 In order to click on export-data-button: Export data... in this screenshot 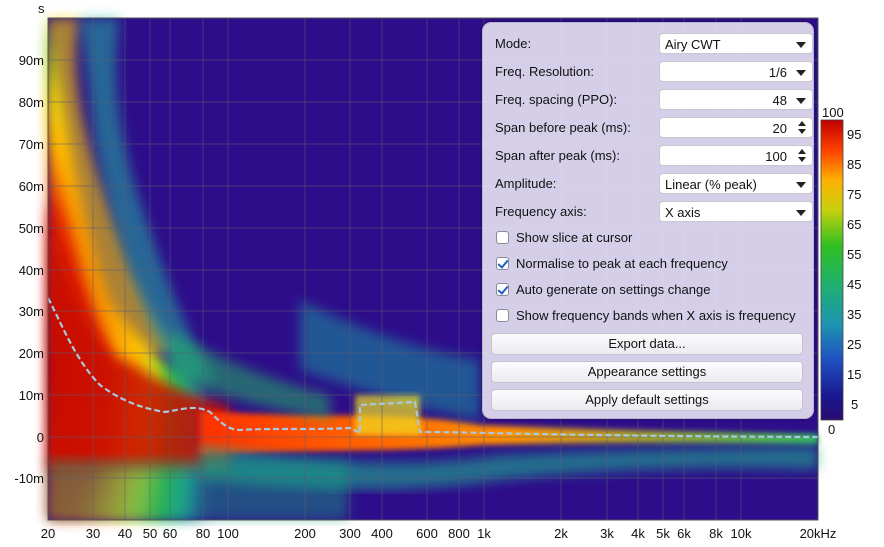, I will do `click(647, 344)`.